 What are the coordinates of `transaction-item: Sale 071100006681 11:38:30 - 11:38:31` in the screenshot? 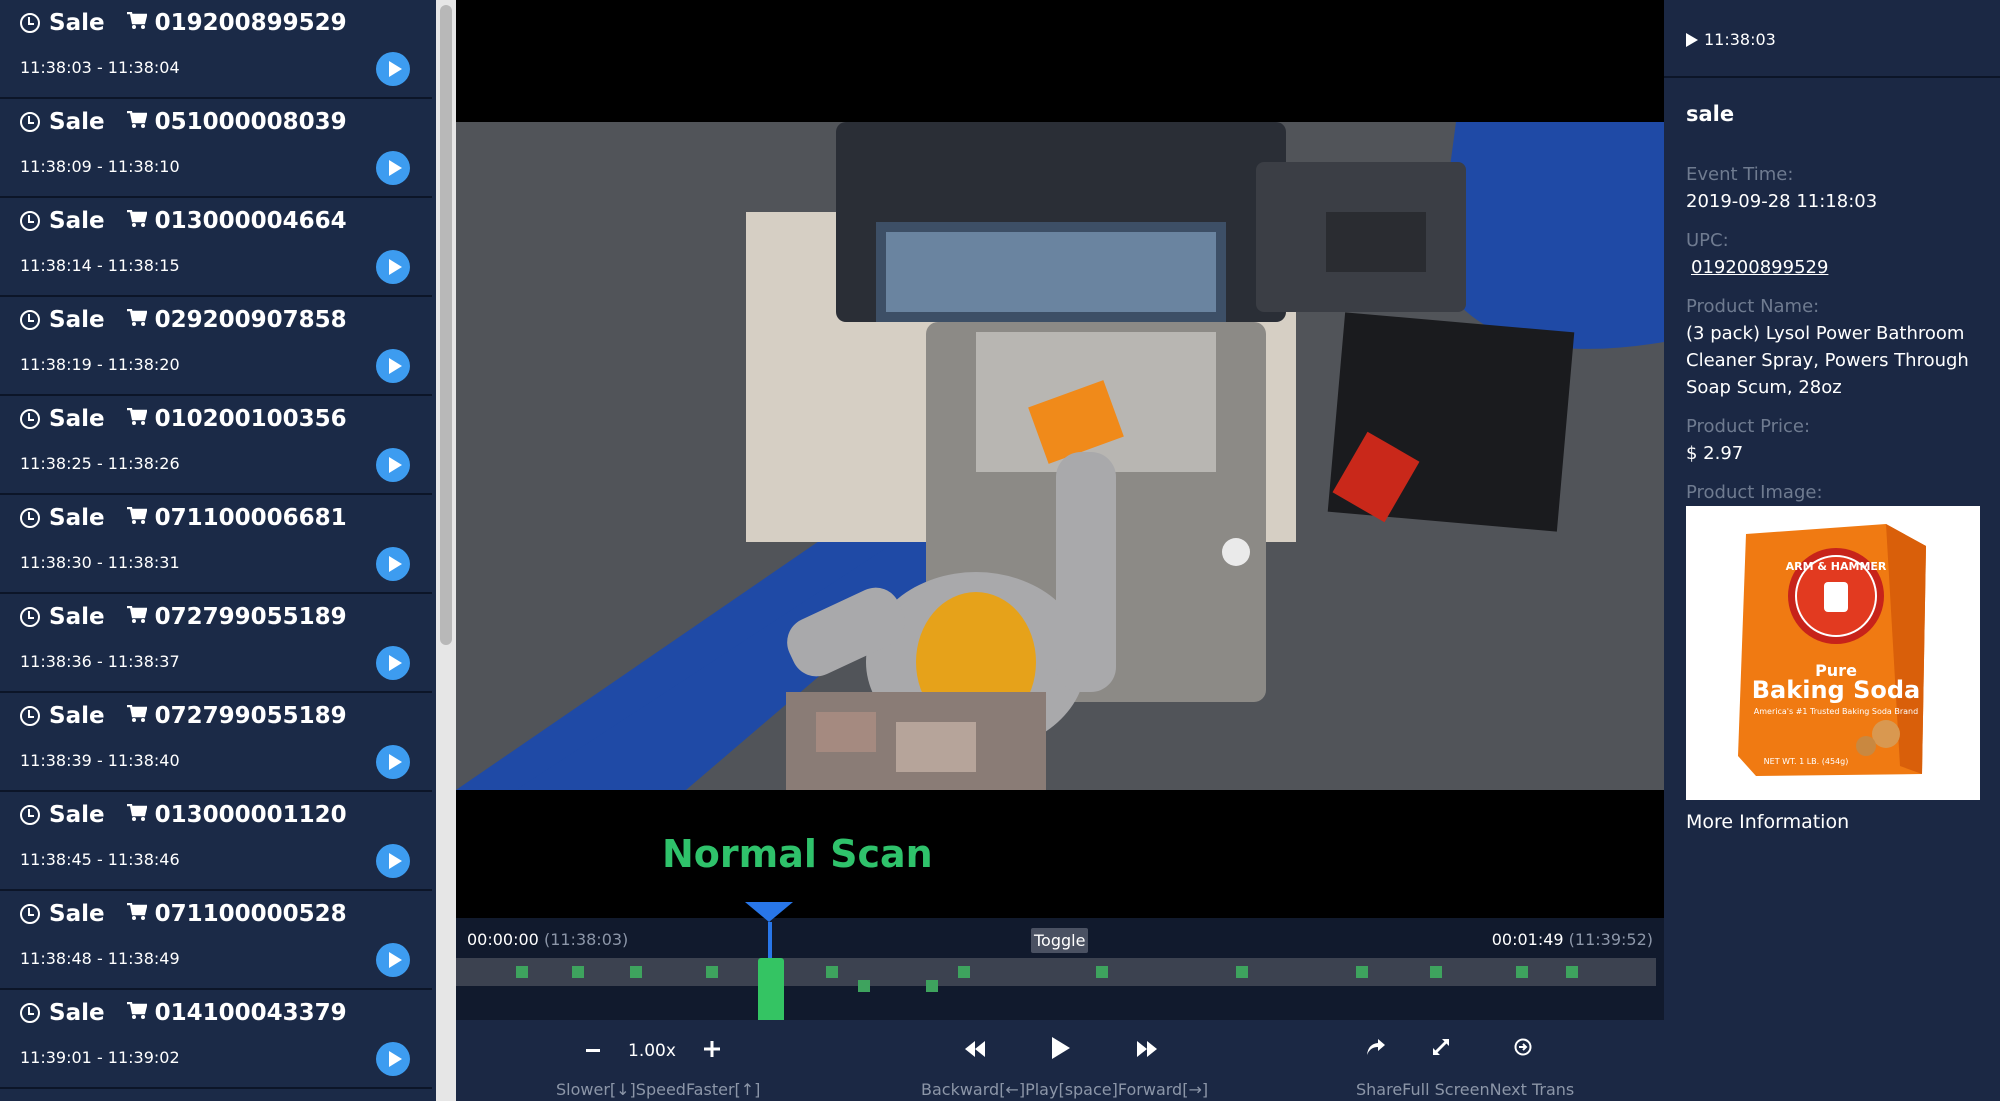 It's located at (216, 544).